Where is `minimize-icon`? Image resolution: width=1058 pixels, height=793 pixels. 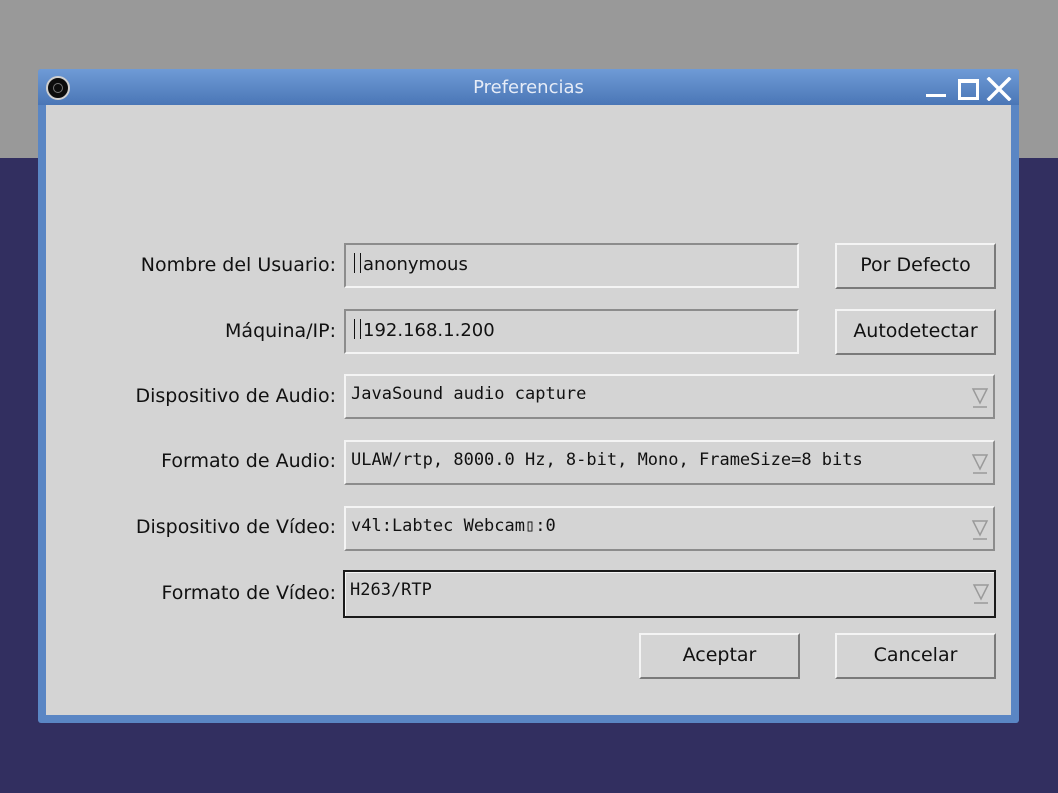 minimize-icon is located at coordinates (936, 88).